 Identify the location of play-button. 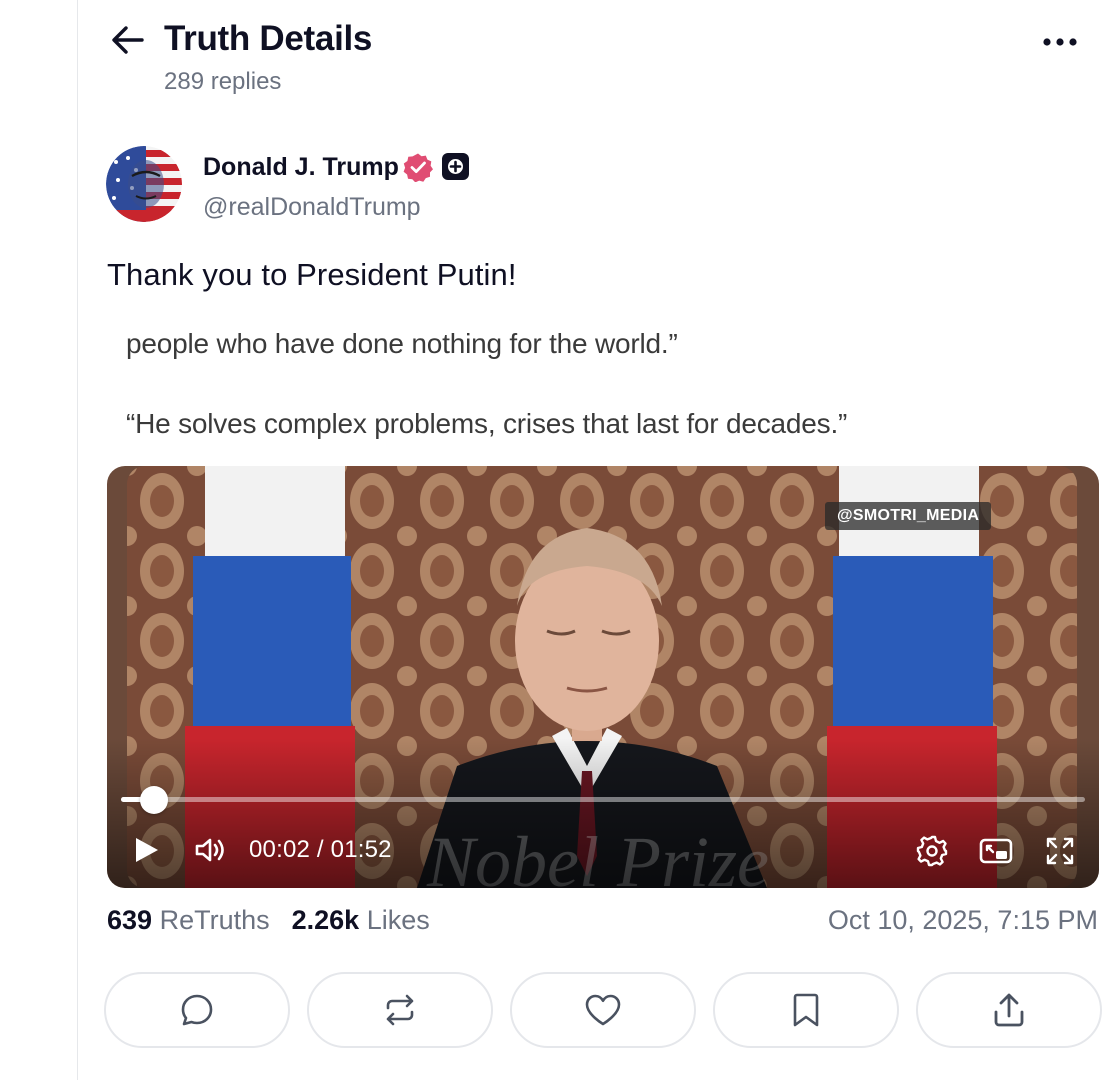
(147, 850).